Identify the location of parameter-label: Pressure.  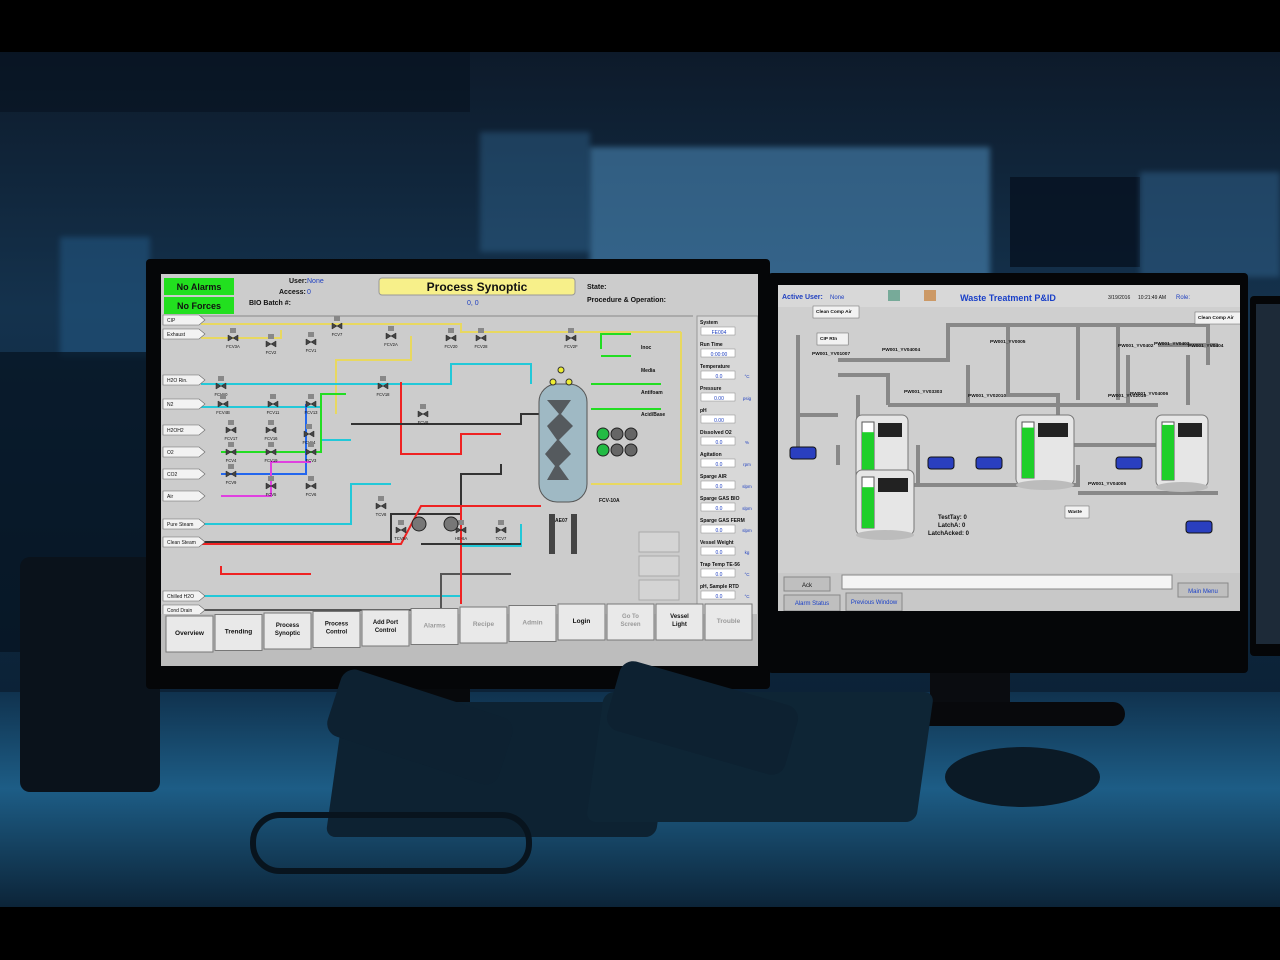
(711, 389).